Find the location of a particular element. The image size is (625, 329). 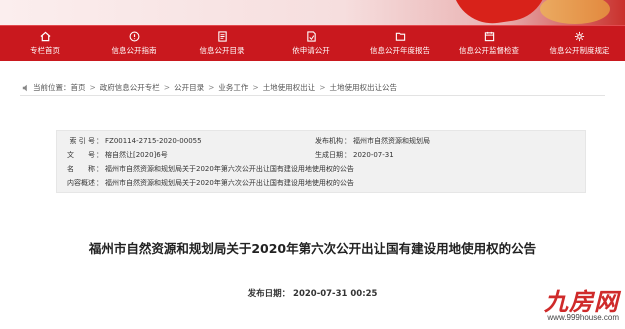

nav-item-report: 信息公开年度报告 is located at coordinates (400, 43).